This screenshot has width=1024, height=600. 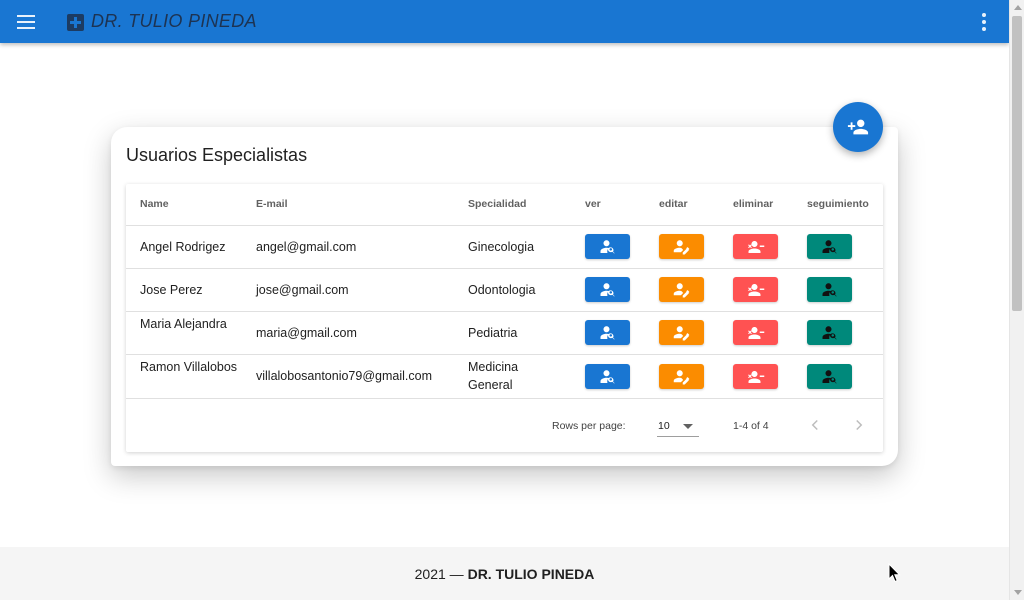 I want to click on footer-text: 2021 — DR. TULIO PINEDA, so click(x=504, y=574).